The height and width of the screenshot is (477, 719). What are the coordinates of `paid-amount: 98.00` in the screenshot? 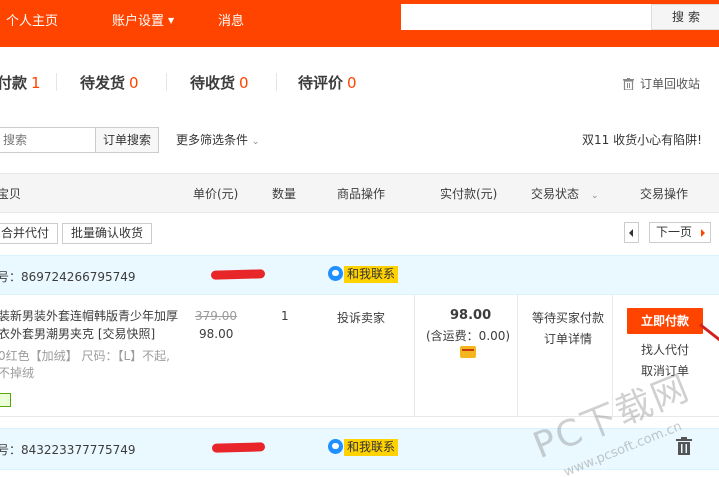 It's located at (471, 315).